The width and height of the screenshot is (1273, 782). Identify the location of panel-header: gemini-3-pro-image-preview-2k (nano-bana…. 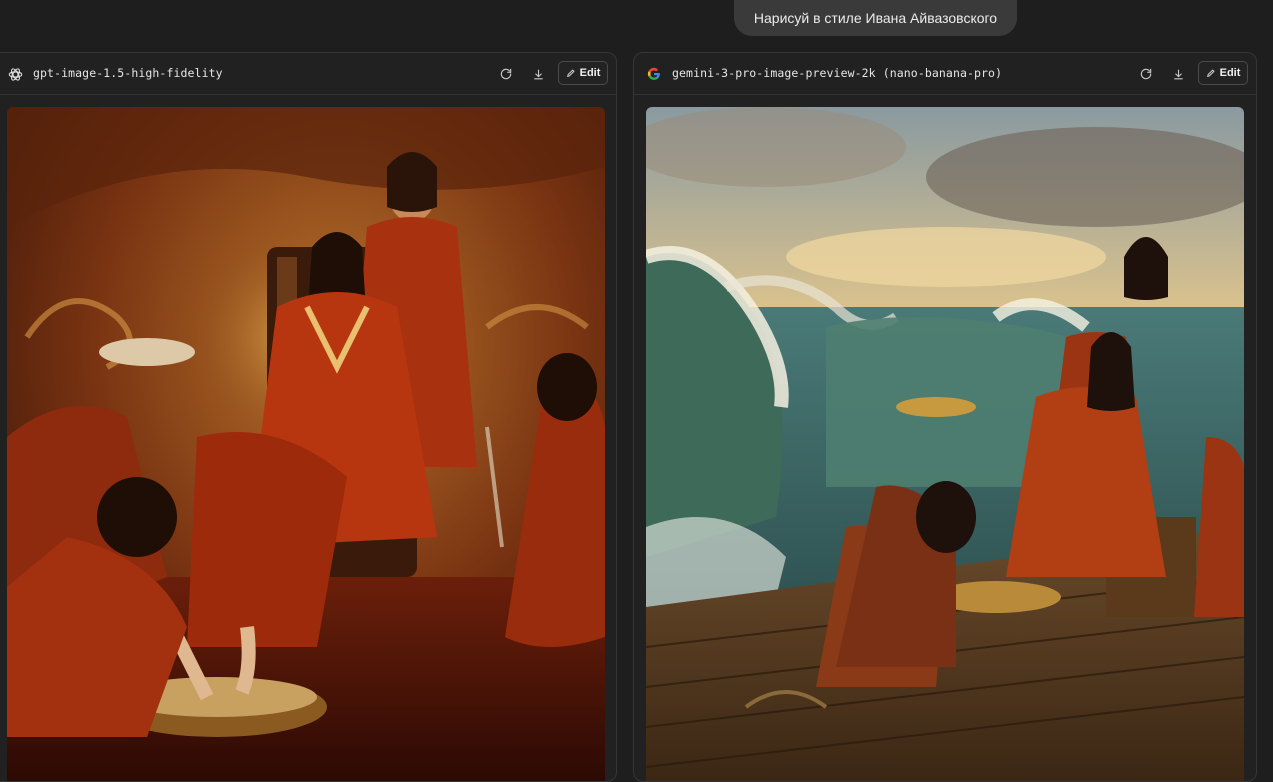
(945, 74).